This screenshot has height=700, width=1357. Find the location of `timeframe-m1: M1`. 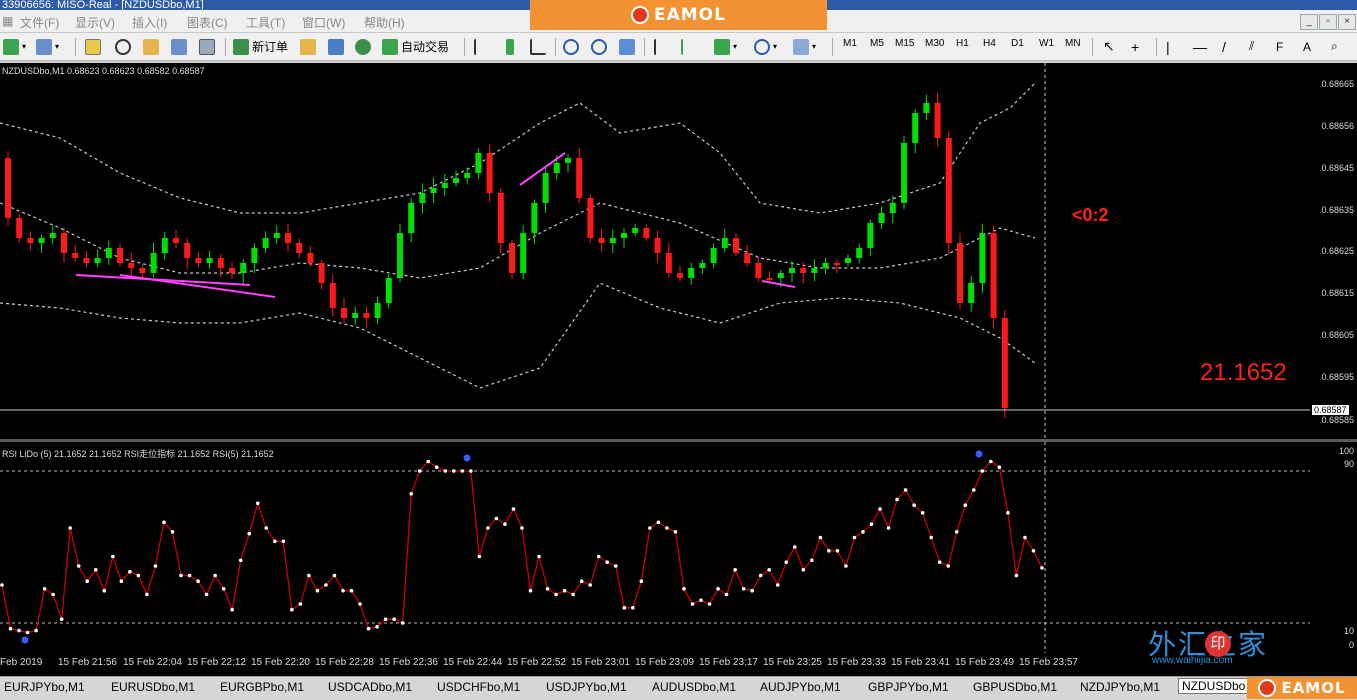

timeframe-m1: M1 is located at coordinates (850, 43).